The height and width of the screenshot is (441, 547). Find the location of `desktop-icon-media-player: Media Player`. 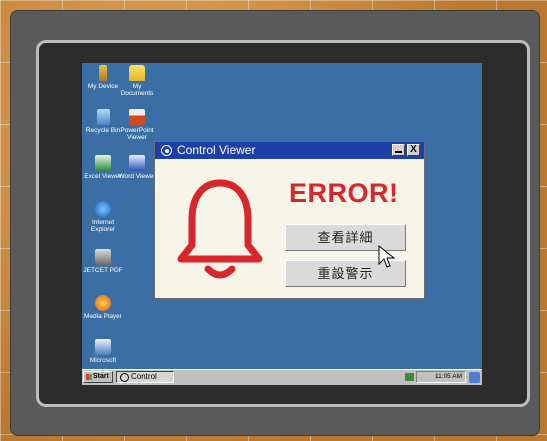

desktop-icon-media-player: Media Player is located at coordinates (103, 307).